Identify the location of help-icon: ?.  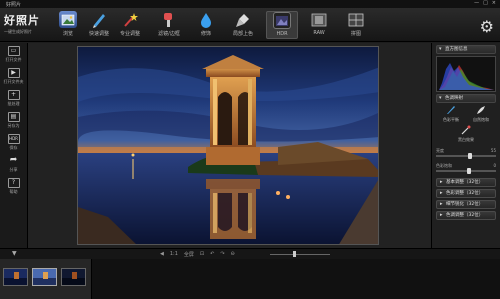
(13, 183).